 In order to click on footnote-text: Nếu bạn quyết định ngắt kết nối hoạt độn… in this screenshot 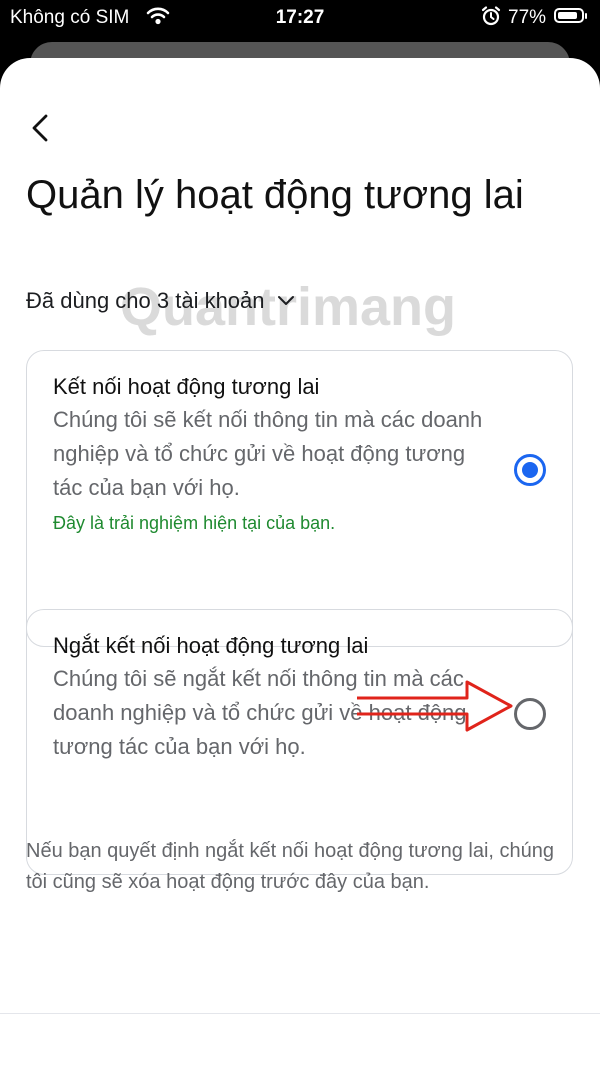, I will do `click(290, 866)`.